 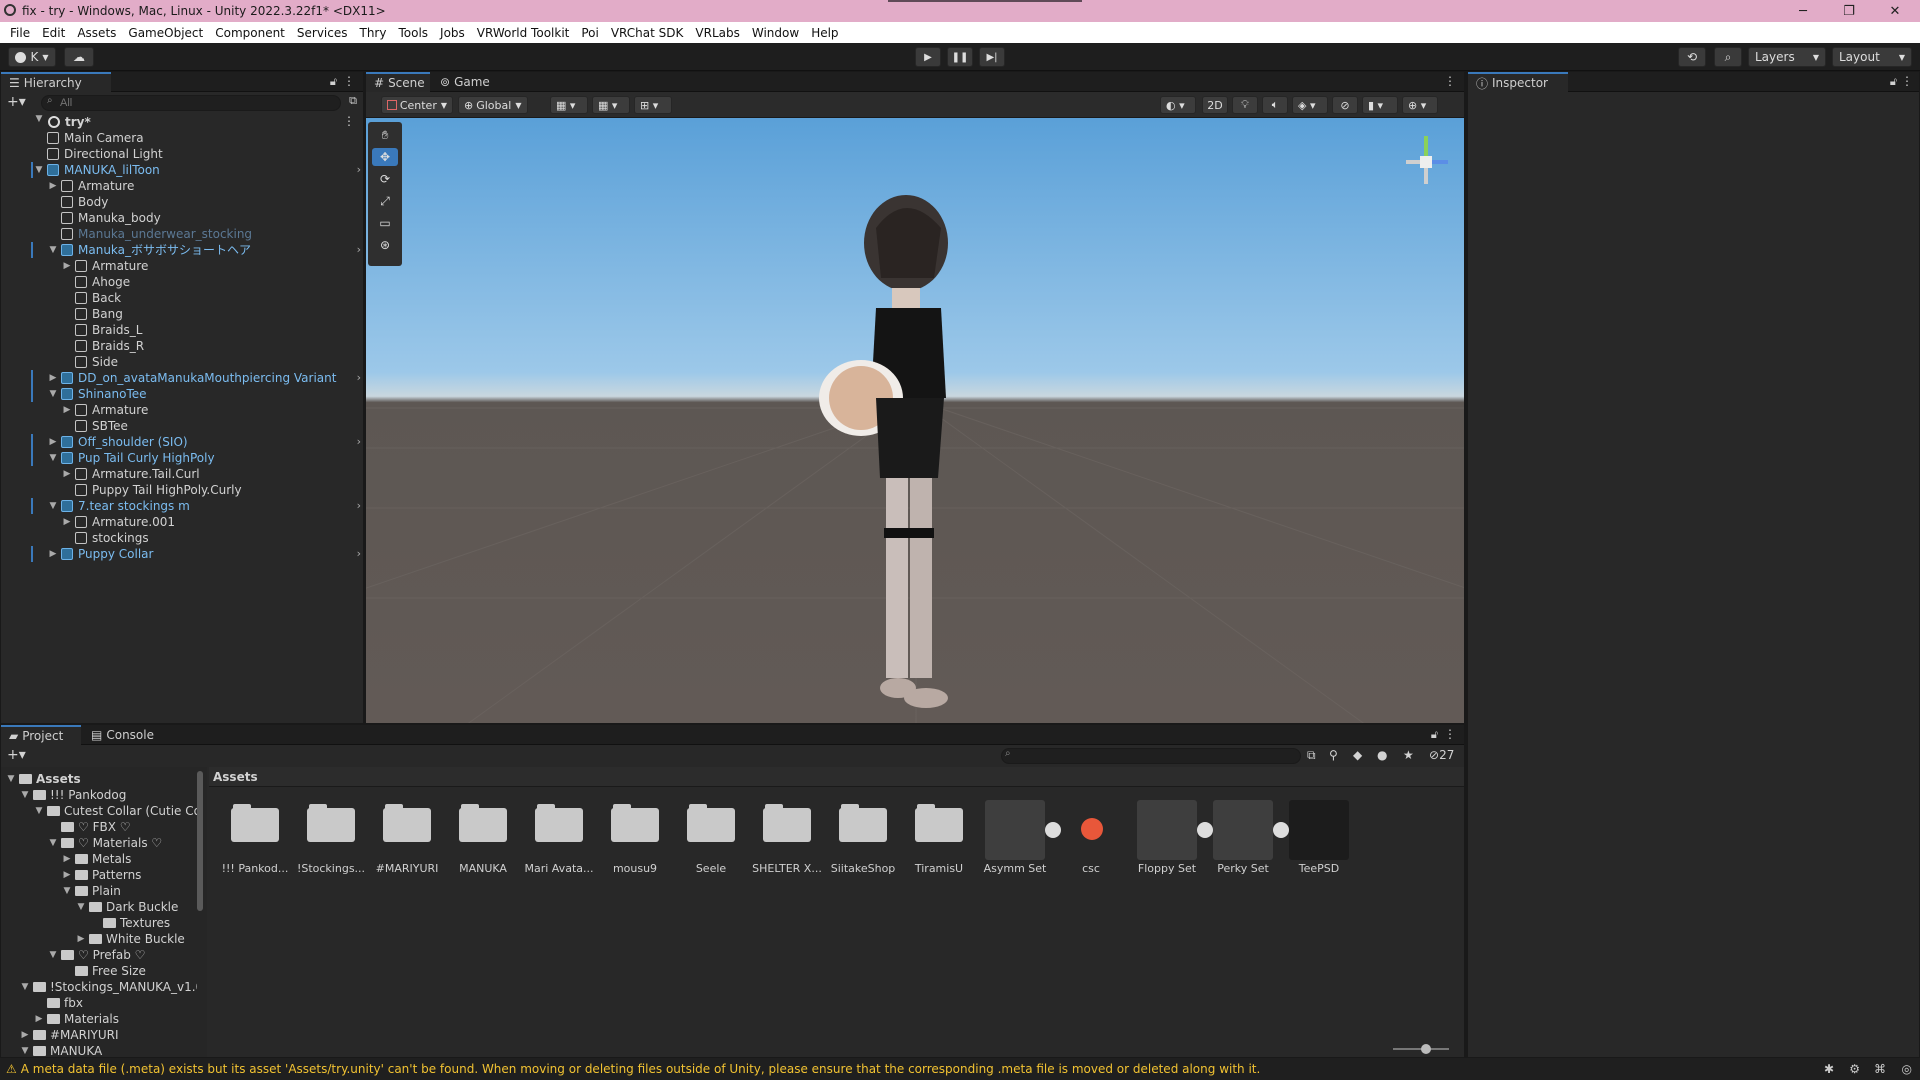 What do you see at coordinates (417, 105) in the screenshot?
I see `pivot-dropdown: Center ▼` at bounding box center [417, 105].